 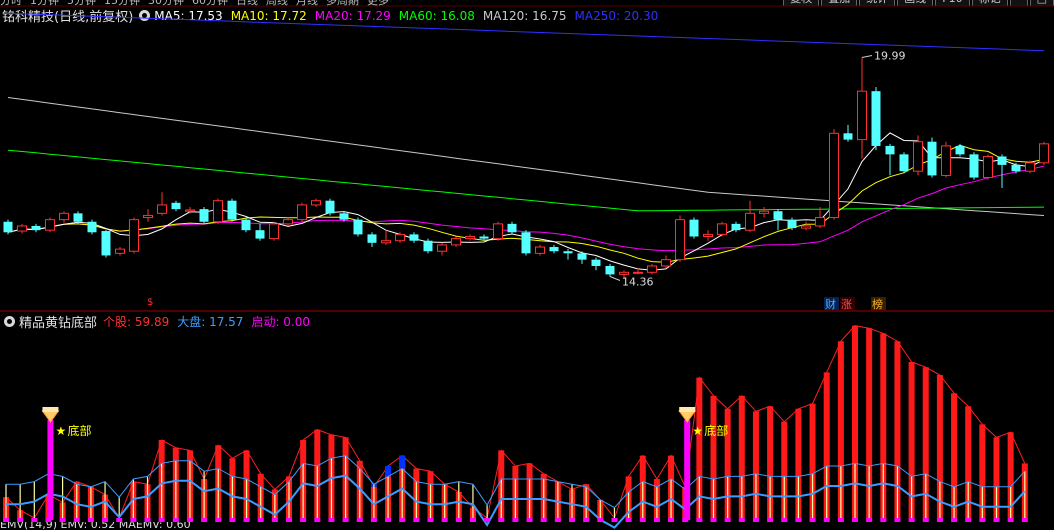 What do you see at coordinates (210, 322) in the screenshot?
I see `indicator-value: 大盘: 17.57` at bounding box center [210, 322].